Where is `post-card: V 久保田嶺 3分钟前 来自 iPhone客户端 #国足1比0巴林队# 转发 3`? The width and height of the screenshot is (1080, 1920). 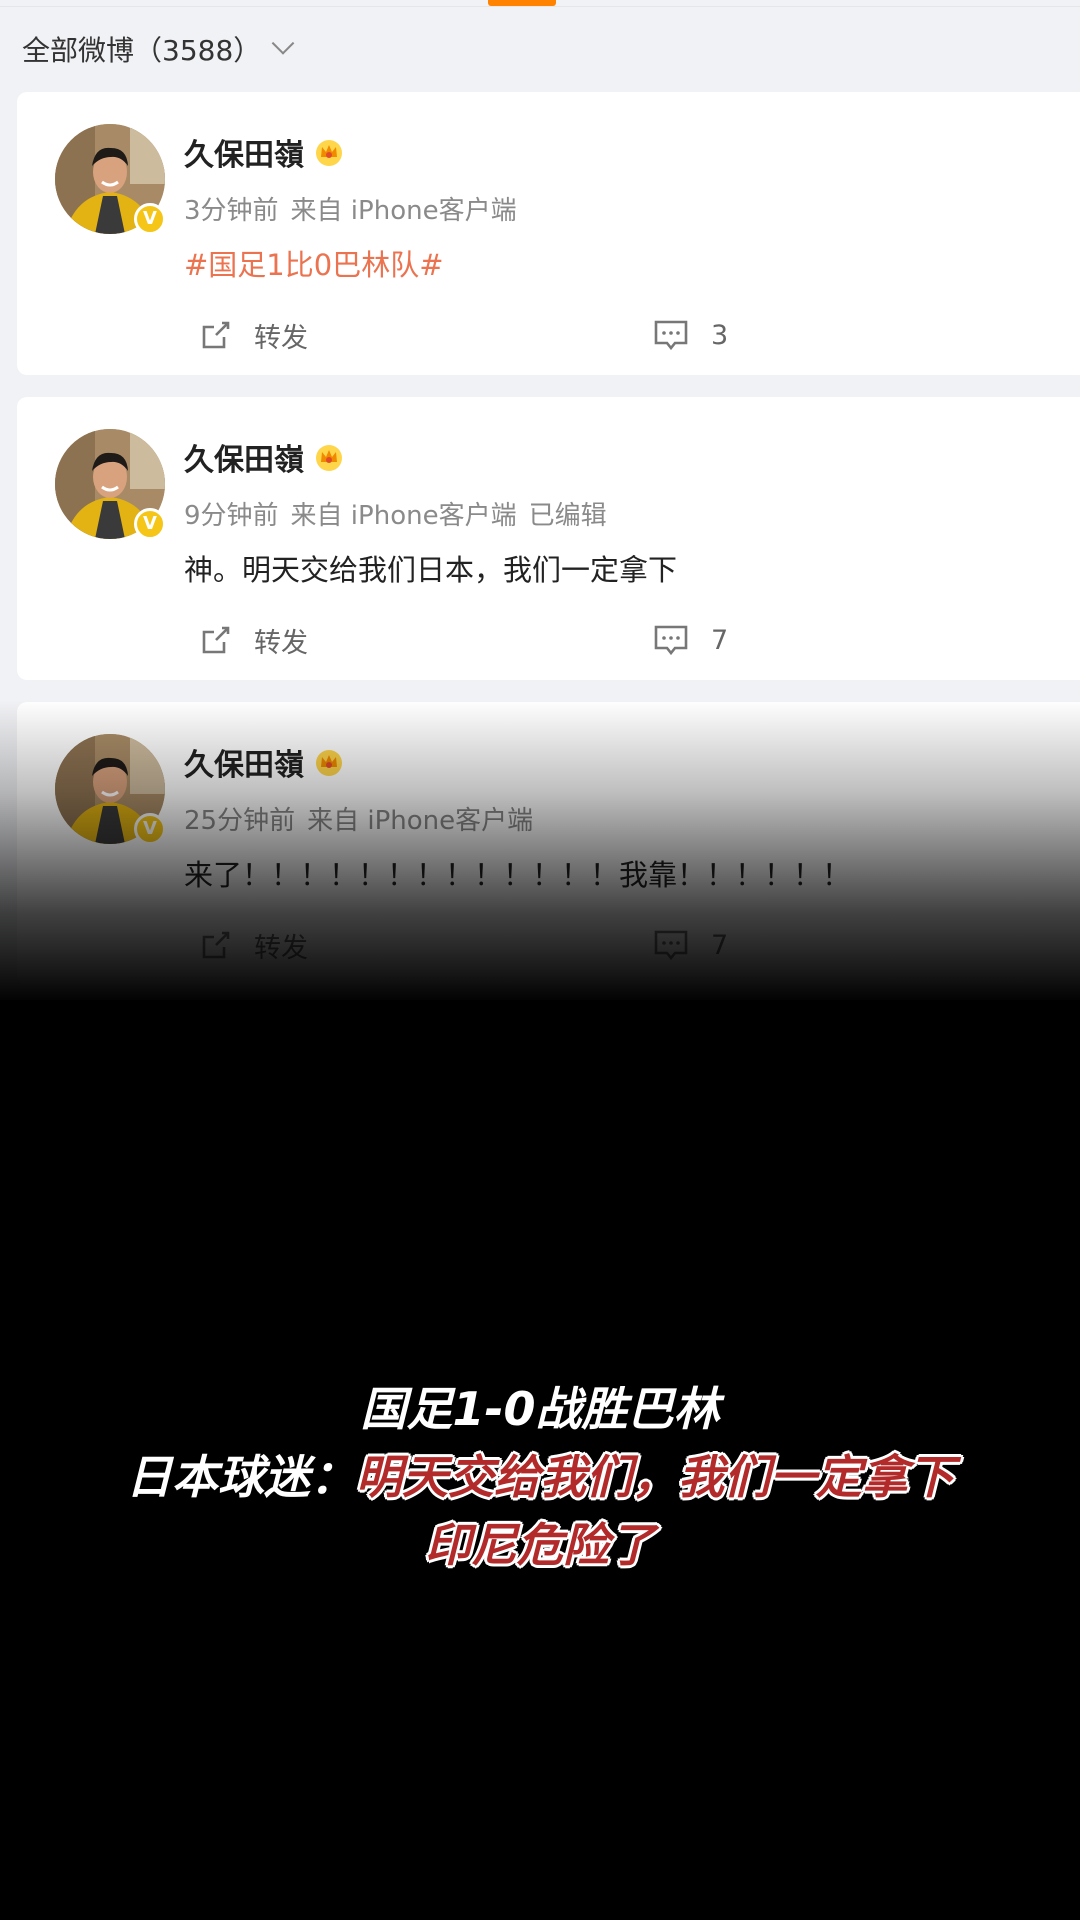 post-card: V 久保田嶺 3分钟前 来自 iPhone客户端 #国足1比0巴林队# 转发 3 is located at coordinates (548, 233).